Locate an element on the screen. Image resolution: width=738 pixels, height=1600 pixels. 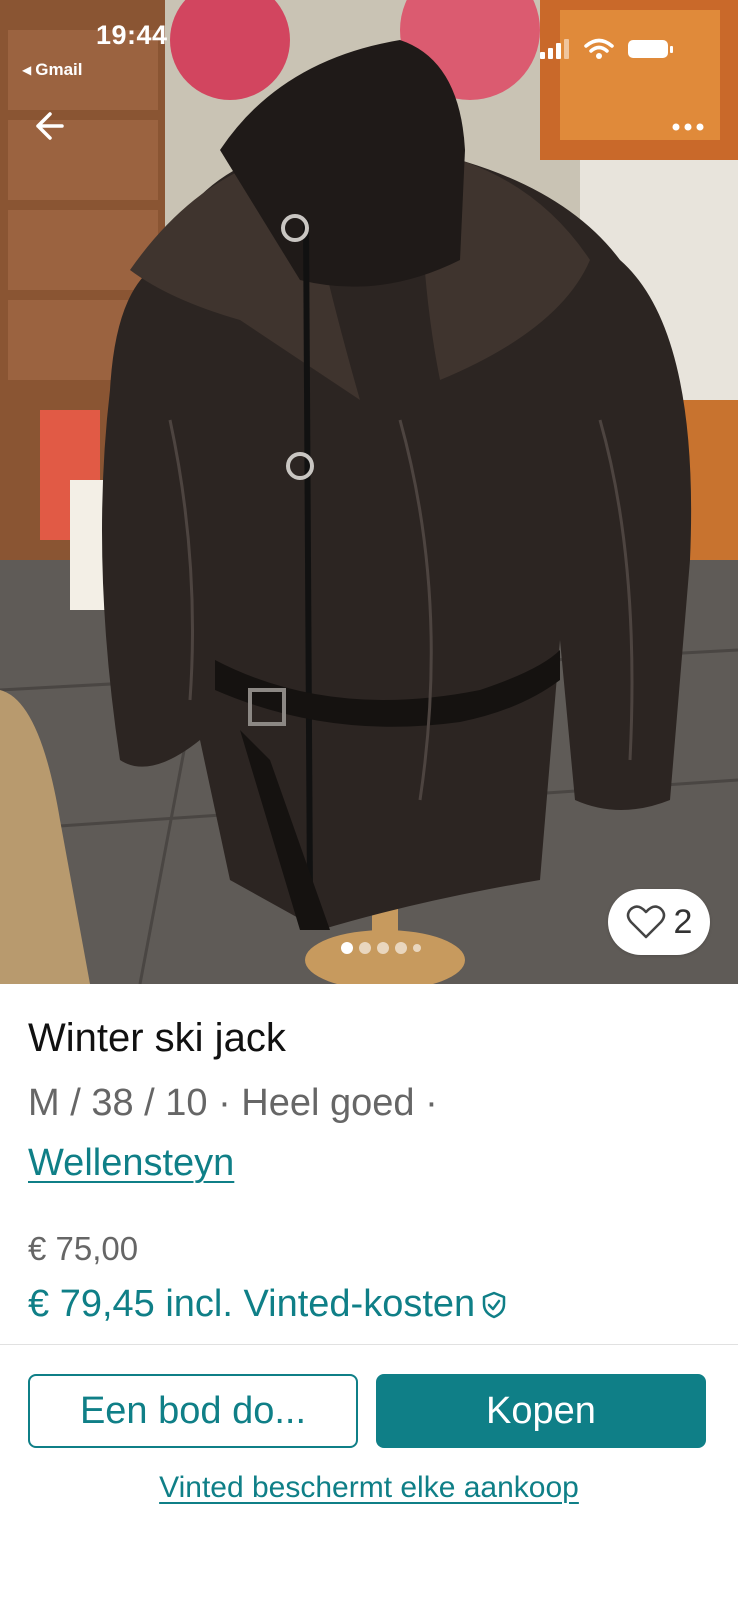
status-bar: 19:44 ◀ Gmail is located at coordinates (369, 45).